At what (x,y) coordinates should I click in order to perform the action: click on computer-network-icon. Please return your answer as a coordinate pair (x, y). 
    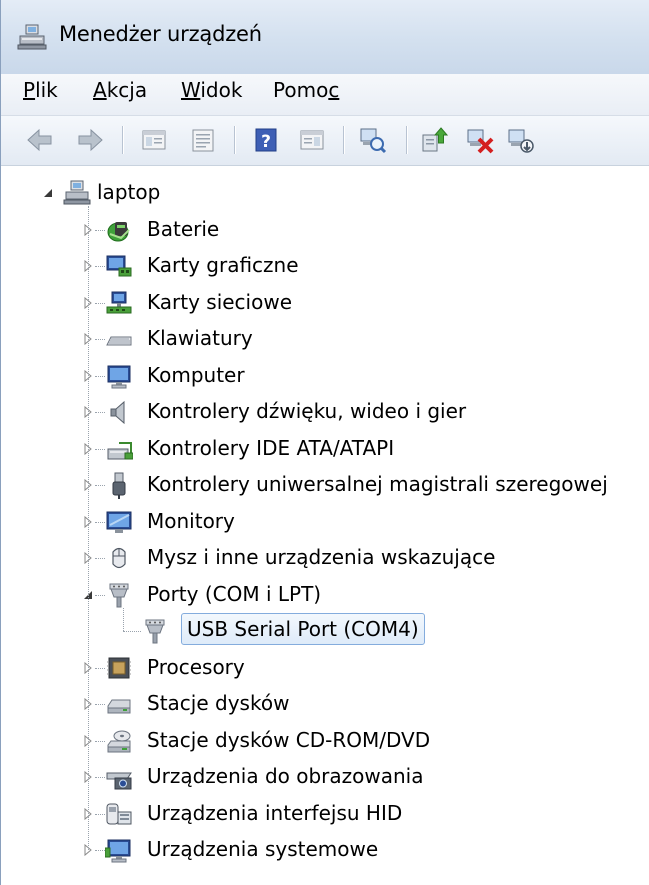
    Looking at the image, I should click on (77, 192).